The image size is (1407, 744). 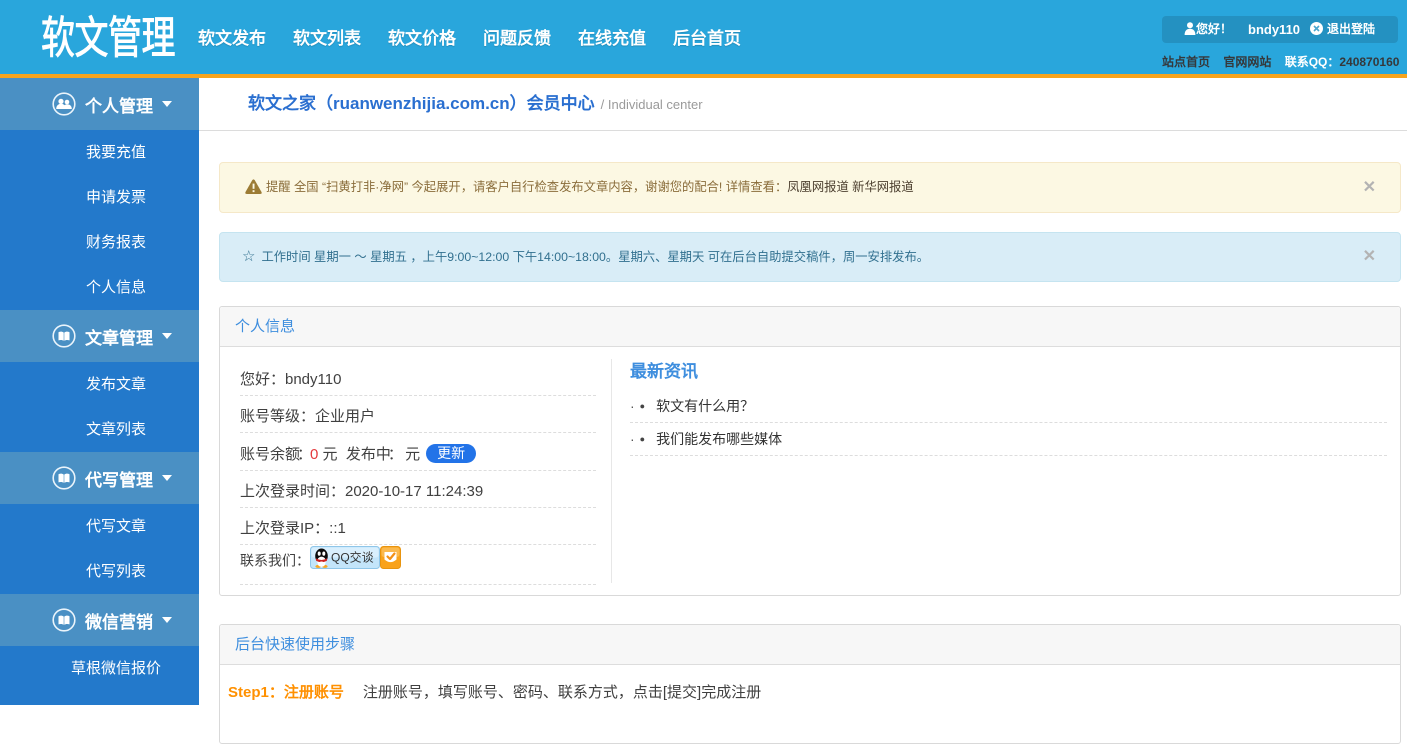 I want to click on svg-text: QQ交谈, so click(x=352, y=557).